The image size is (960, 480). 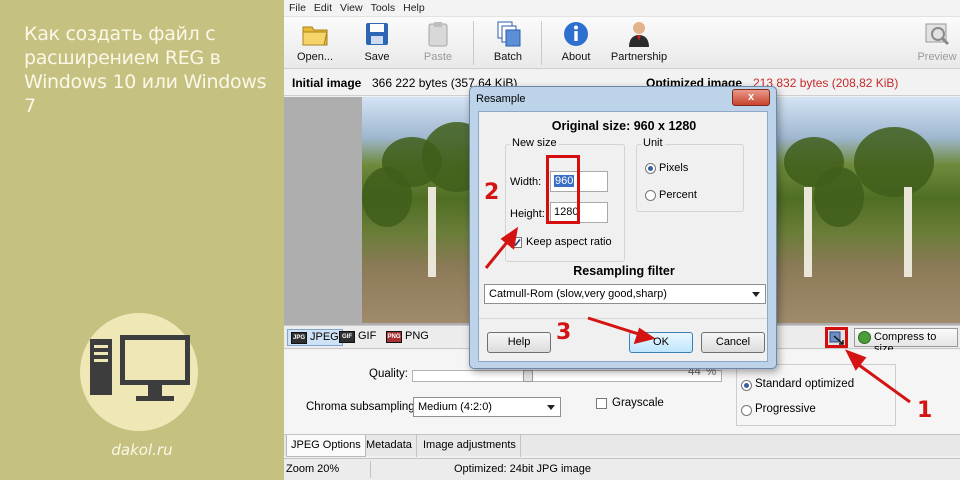 I want to click on step-2-label: 2, so click(x=492, y=192).